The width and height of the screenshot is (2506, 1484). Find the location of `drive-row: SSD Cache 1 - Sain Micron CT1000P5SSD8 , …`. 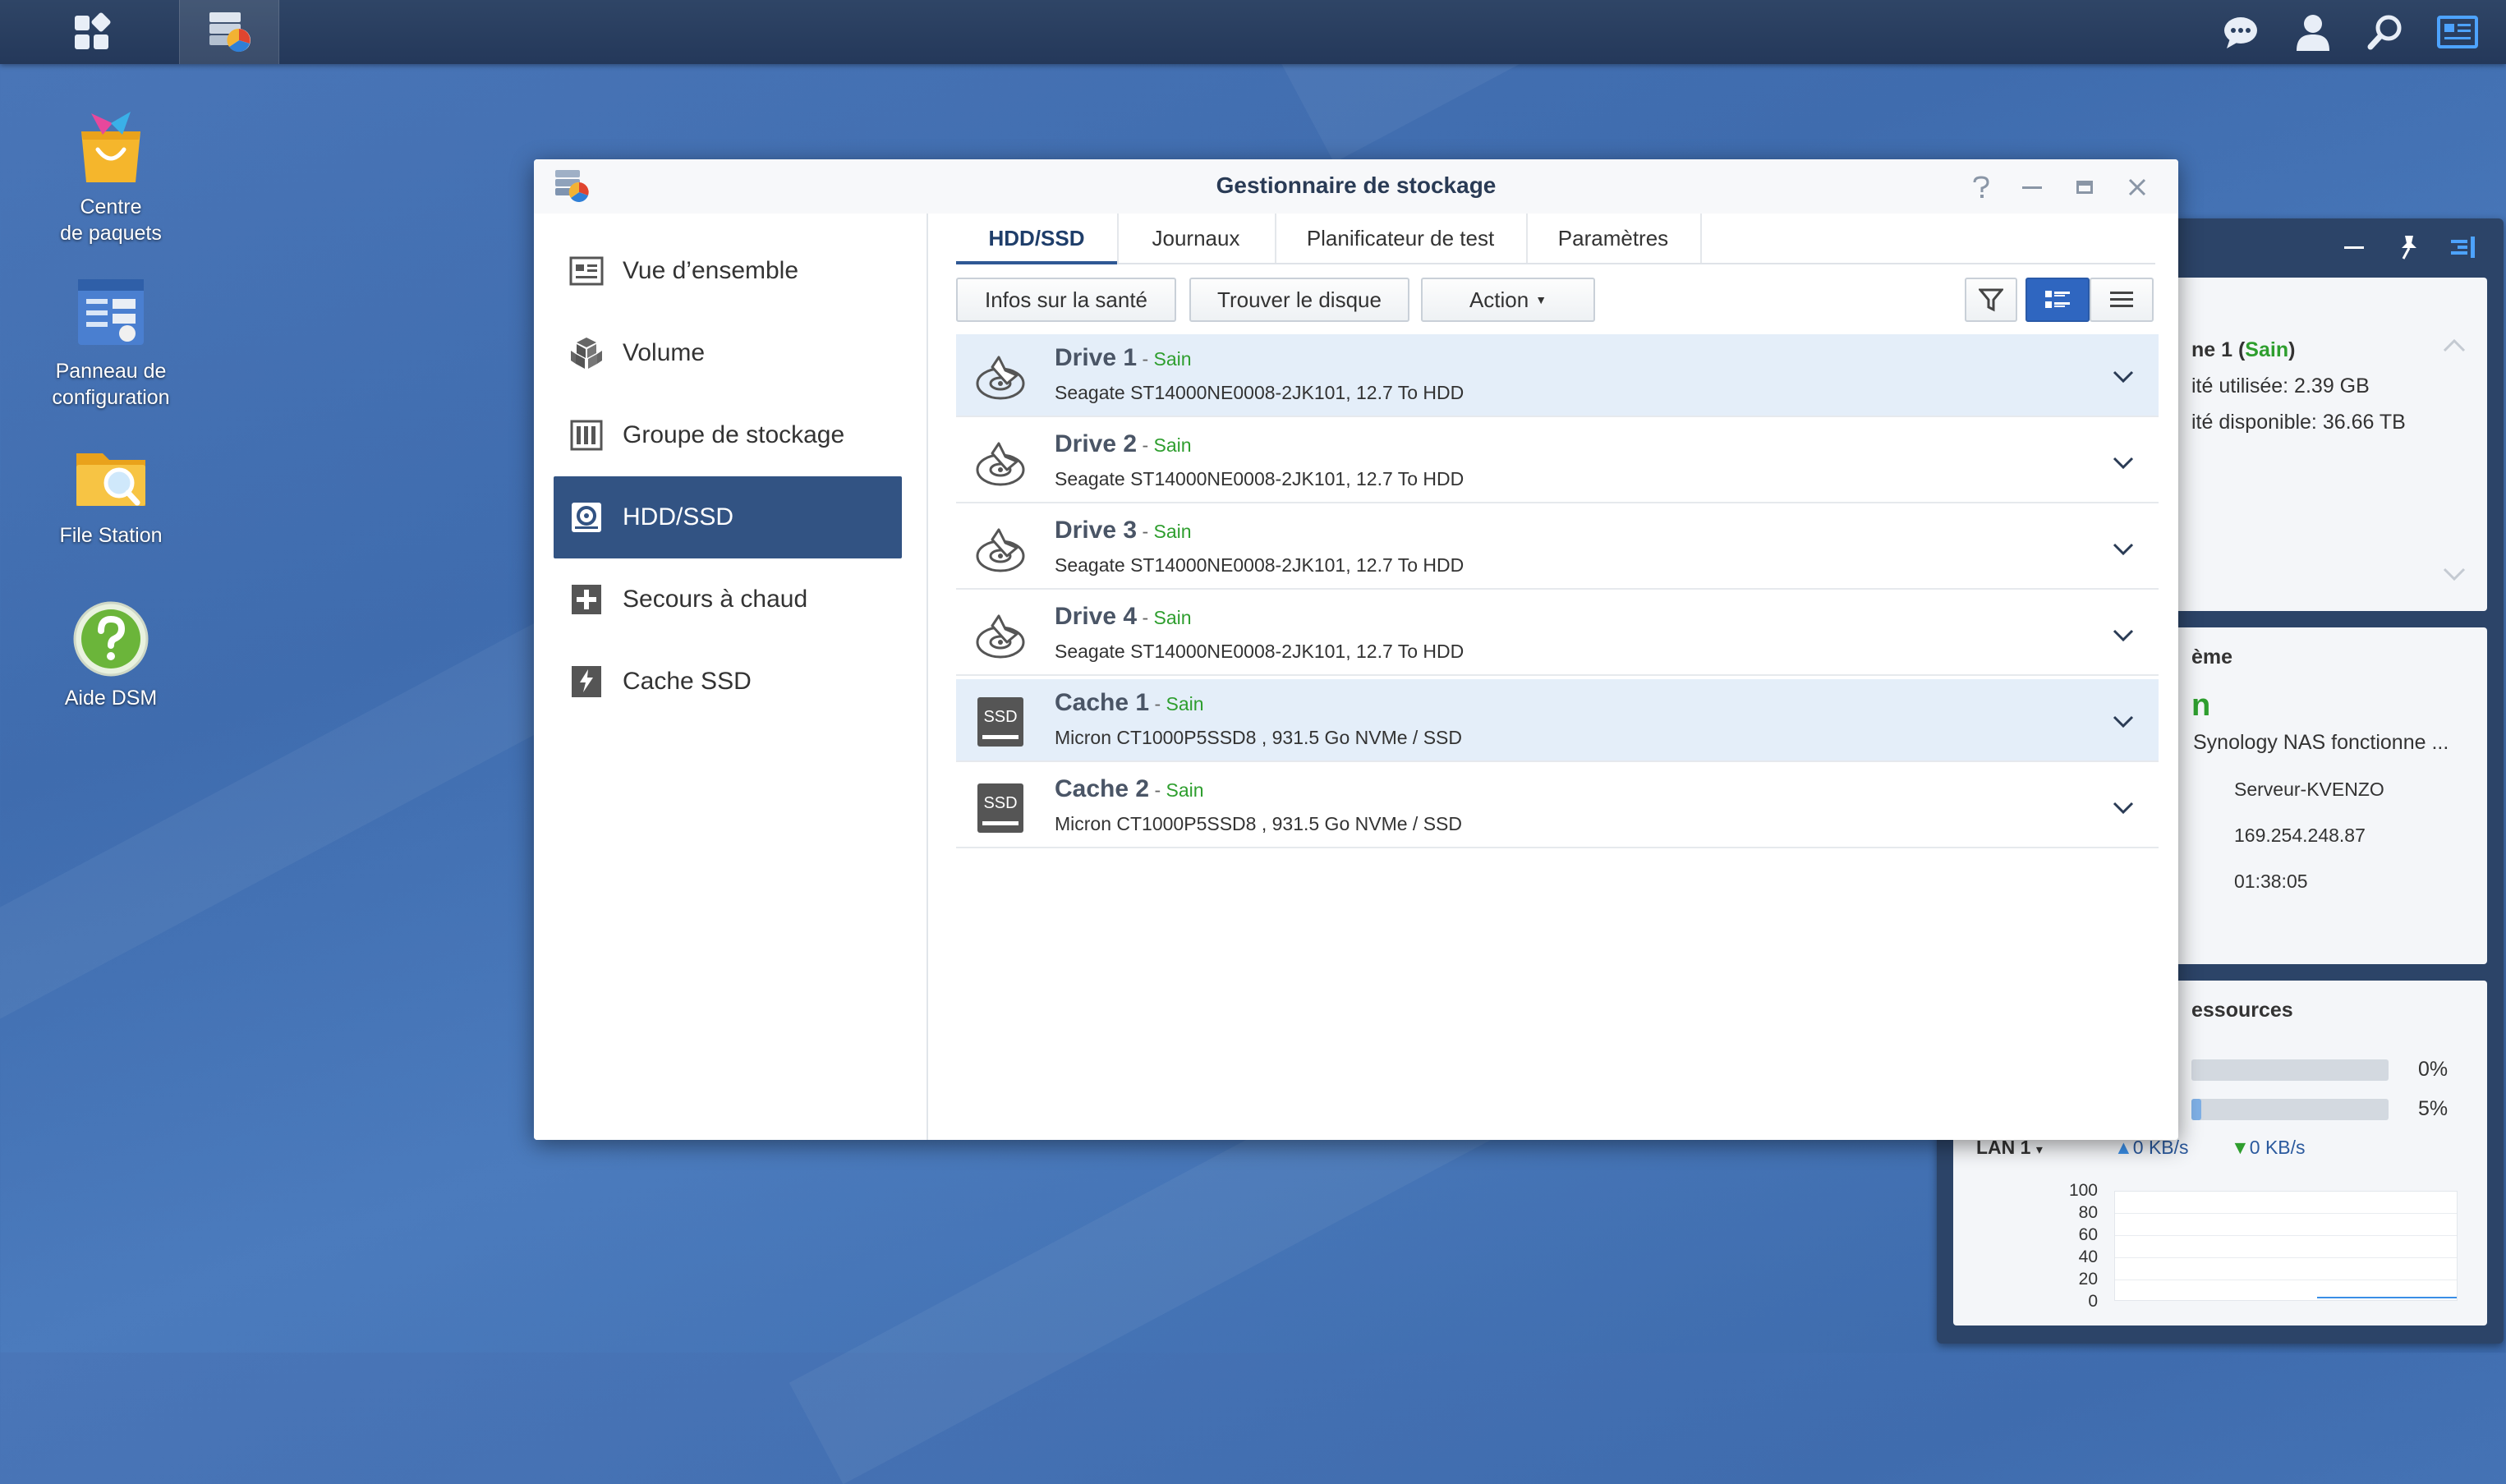

drive-row: SSD Cache 1 - Sain Micron CT1000P5SSD8 , … is located at coordinates (1557, 720).